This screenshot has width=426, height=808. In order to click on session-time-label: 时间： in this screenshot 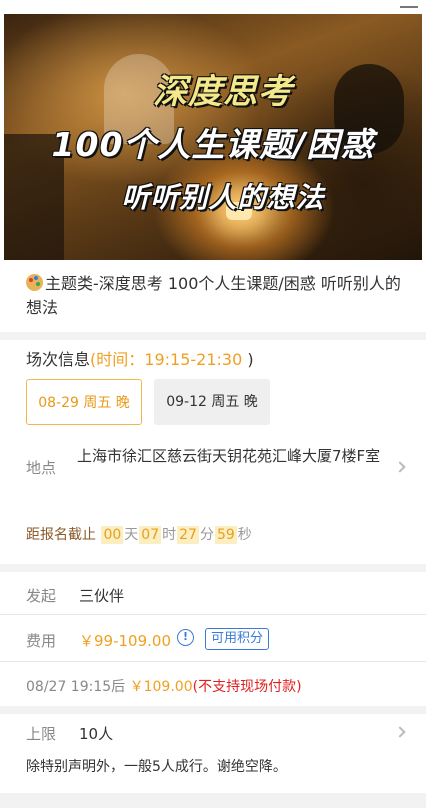, I will do `click(120, 359)`.